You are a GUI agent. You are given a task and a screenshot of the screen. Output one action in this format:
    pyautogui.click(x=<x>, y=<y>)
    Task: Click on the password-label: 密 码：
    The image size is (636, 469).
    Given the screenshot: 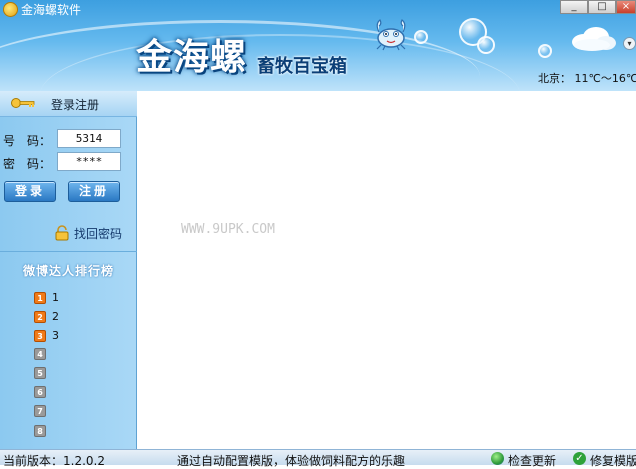 What is the action you would take?
    pyautogui.click(x=27, y=164)
    